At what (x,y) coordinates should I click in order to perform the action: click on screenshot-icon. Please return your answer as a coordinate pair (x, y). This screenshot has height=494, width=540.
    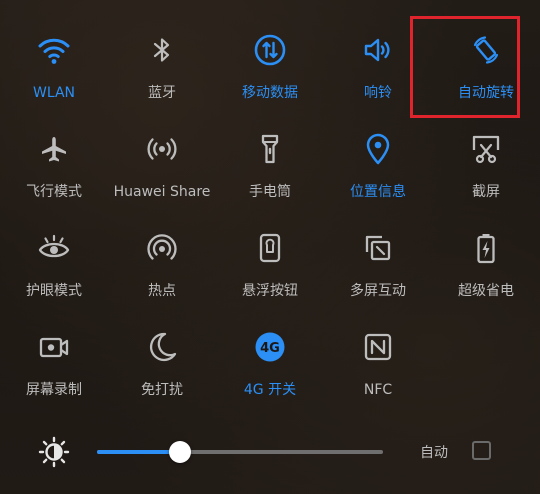
    Looking at the image, I should click on (486, 149).